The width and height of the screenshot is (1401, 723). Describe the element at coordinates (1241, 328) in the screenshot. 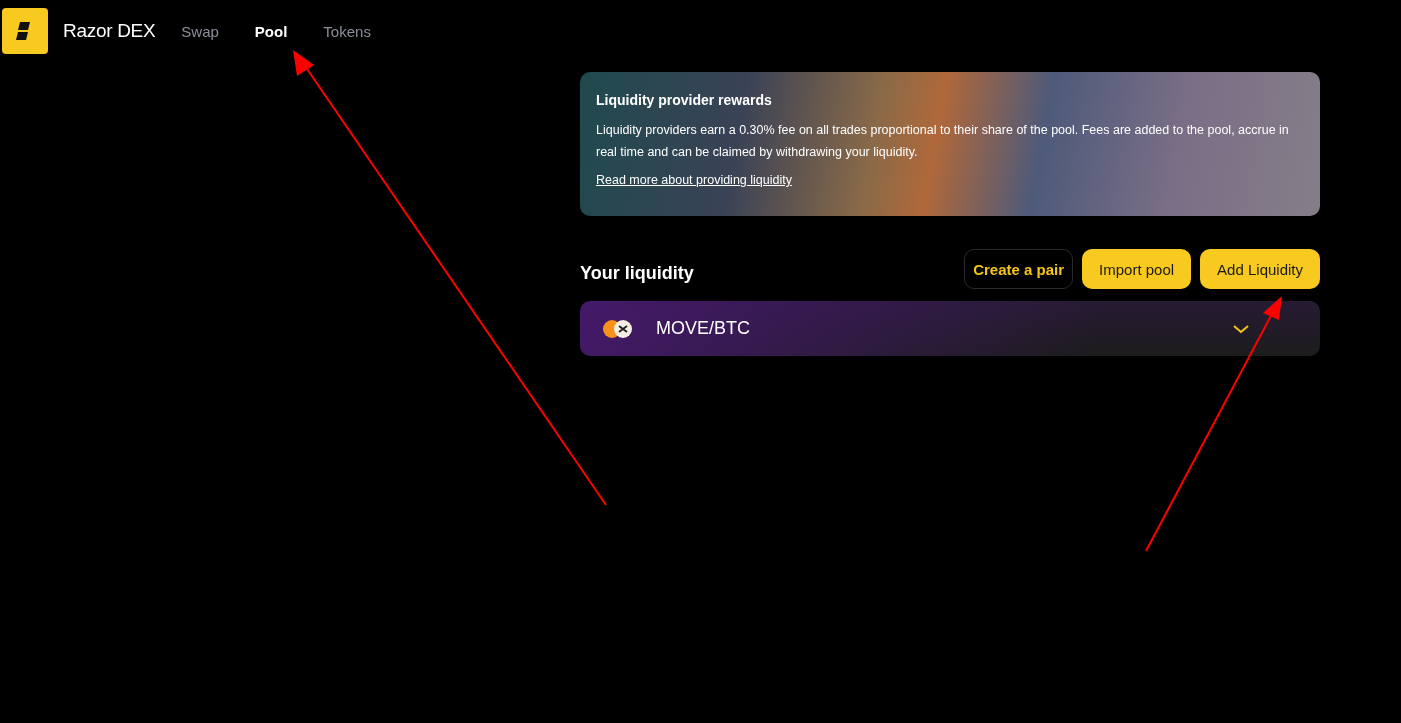

I see `chevron-icon` at that location.